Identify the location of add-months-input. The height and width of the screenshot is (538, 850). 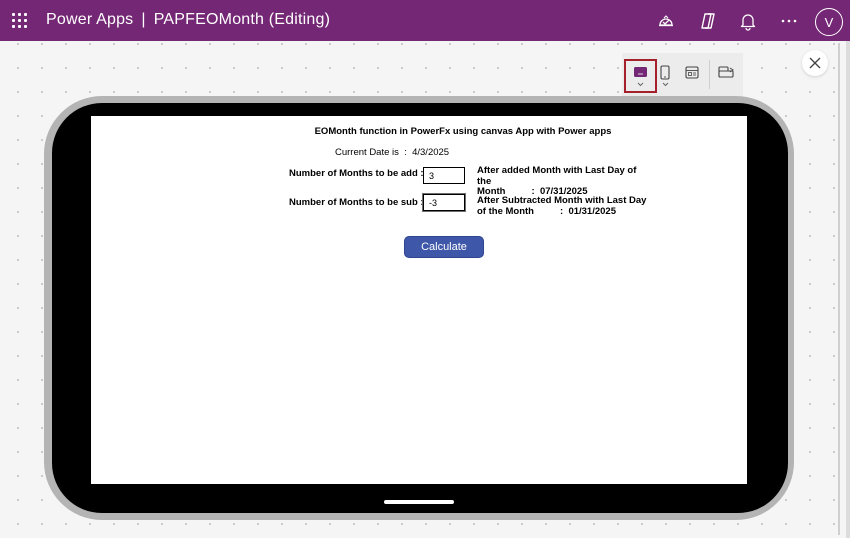
(444, 175).